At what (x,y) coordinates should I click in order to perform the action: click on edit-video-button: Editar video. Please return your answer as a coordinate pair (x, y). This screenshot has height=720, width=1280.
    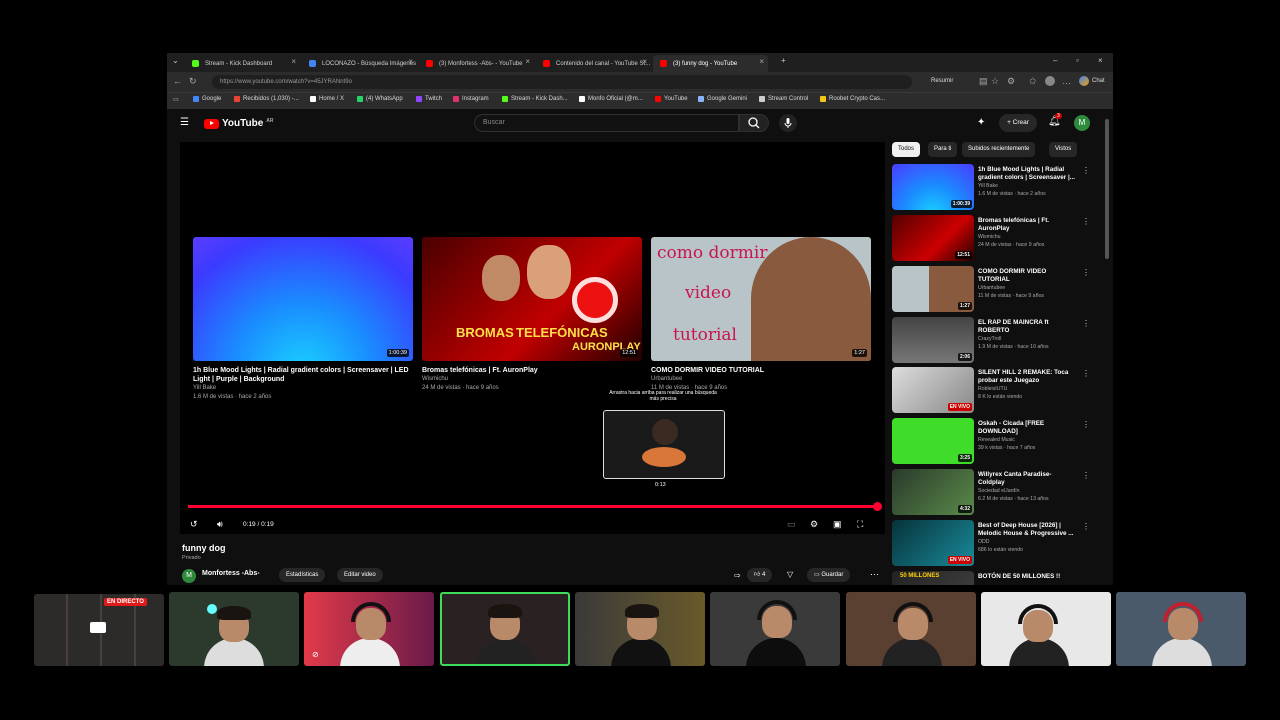
    Looking at the image, I should click on (360, 575).